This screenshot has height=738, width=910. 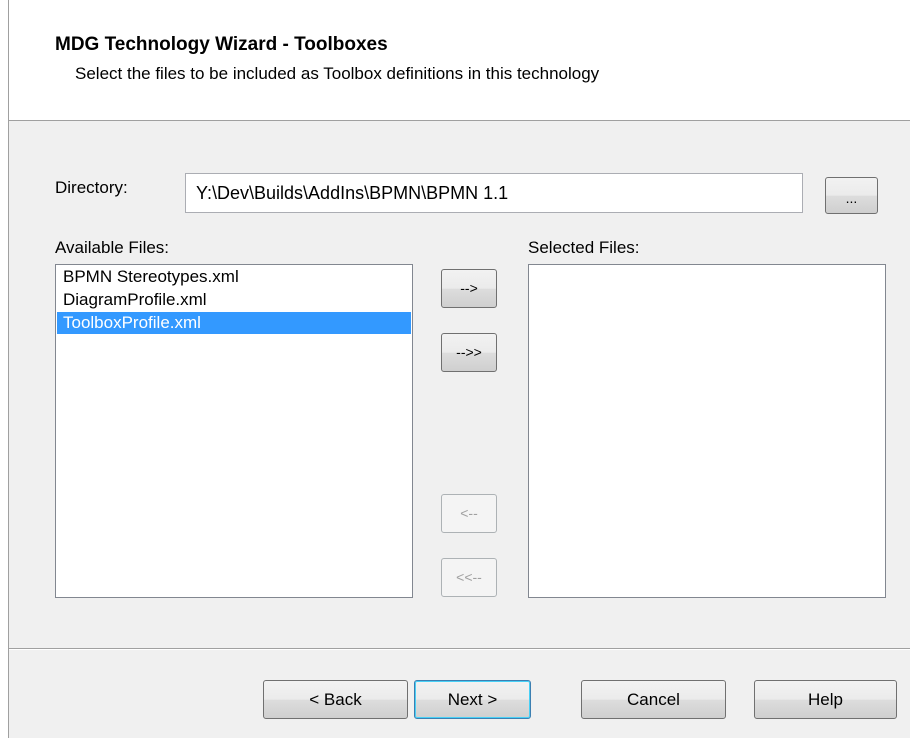 I want to click on directory-input: Y:\Dev\Builds\AddIns\BPMN\BPMN 1.1, so click(x=494, y=193).